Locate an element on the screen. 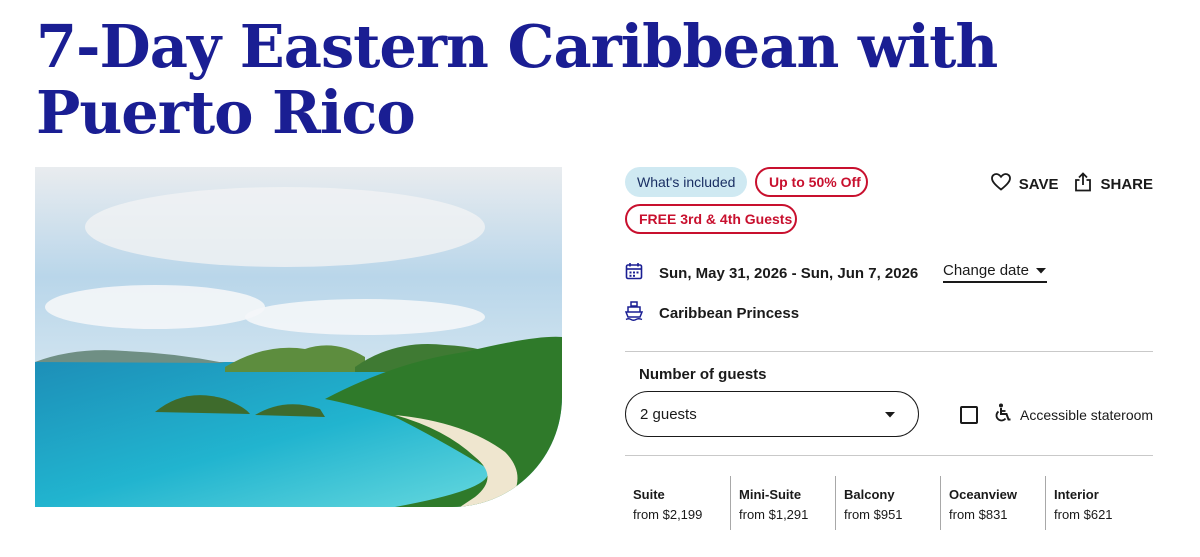 The width and height of the screenshot is (1200, 557). share-button: SHARE is located at coordinates (1113, 184).